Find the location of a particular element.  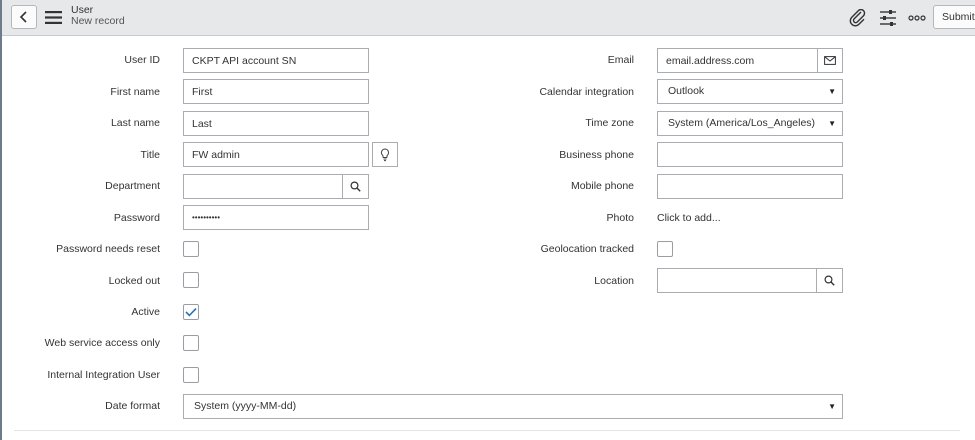

locked-out-label: Locked out is located at coordinates (134, 281).